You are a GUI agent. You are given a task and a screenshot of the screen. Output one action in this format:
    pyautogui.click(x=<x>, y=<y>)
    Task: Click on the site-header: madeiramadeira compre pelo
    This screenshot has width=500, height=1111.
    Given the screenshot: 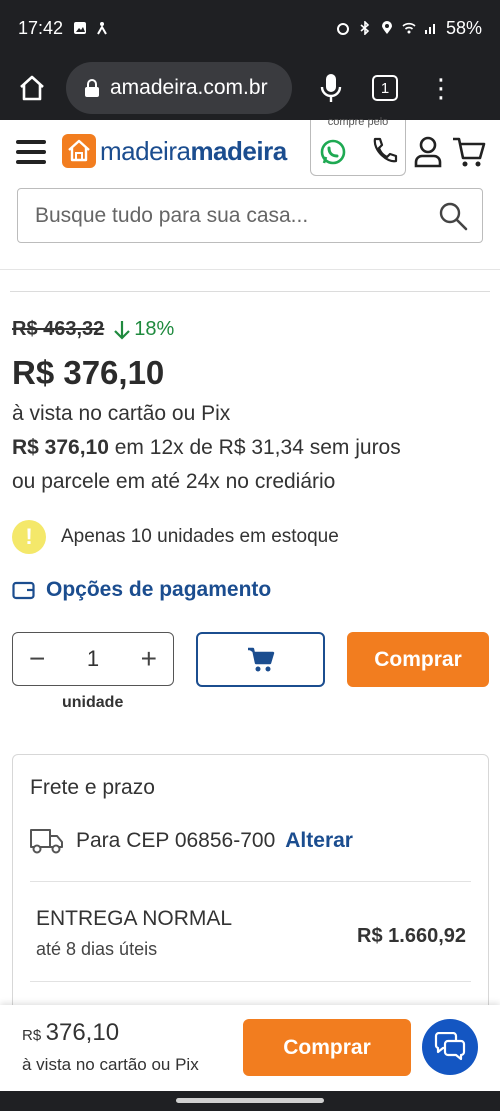 What is the action you would take?
    pyautogui.click(x=250, y=193)
    